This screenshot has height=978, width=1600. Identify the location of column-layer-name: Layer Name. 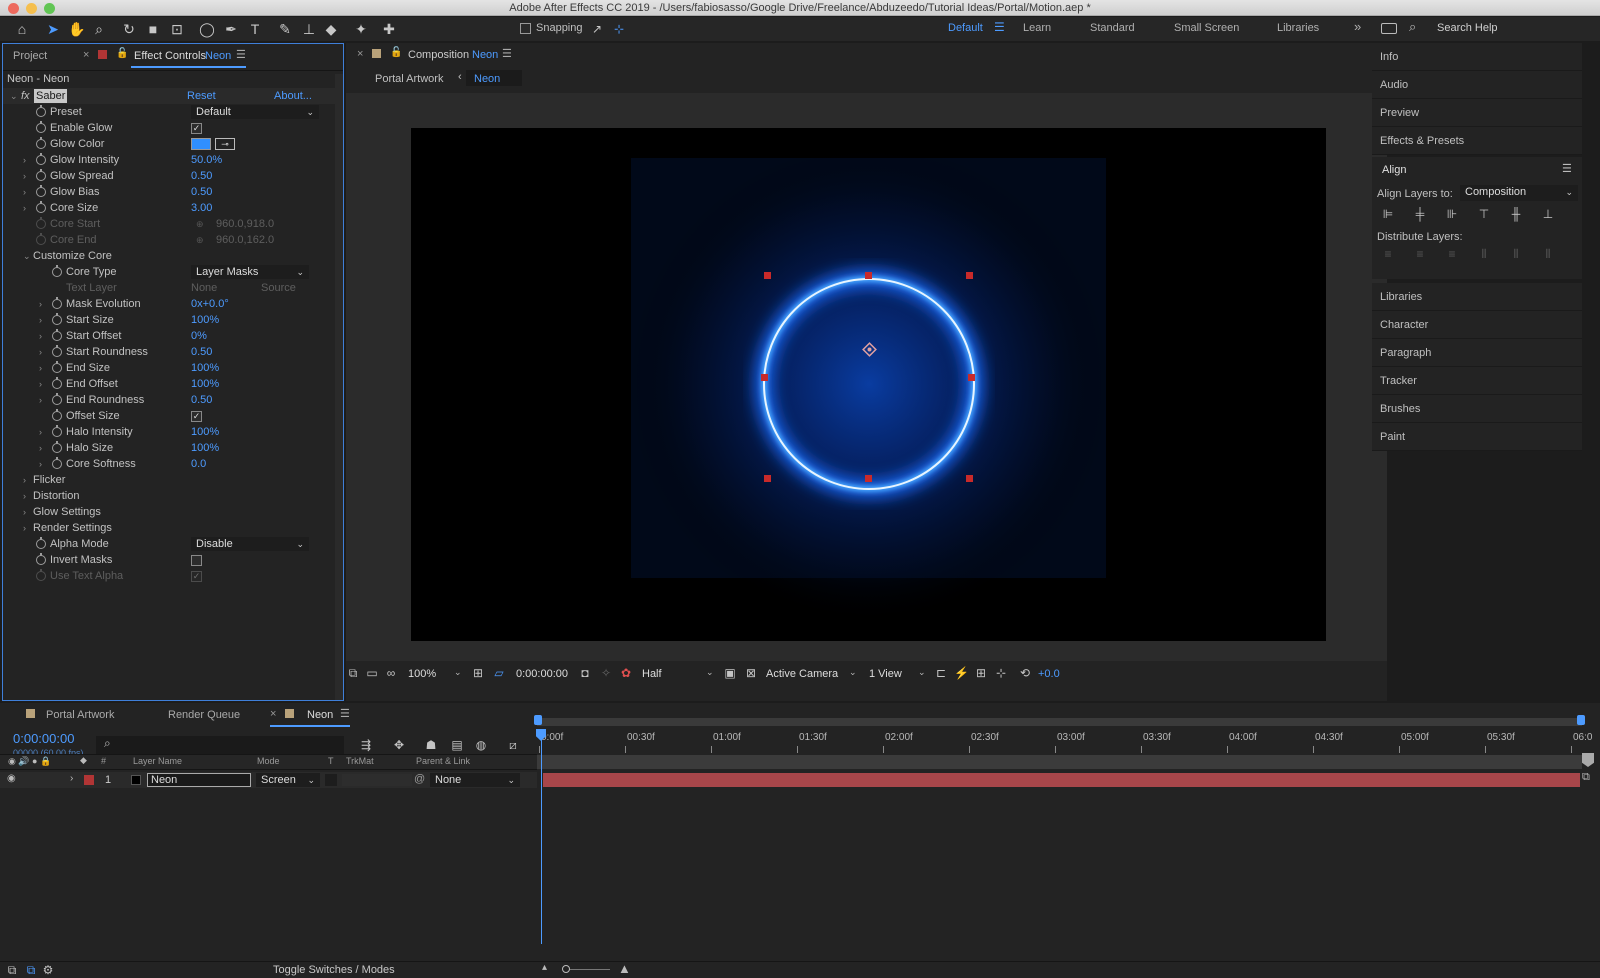
(157, 761).